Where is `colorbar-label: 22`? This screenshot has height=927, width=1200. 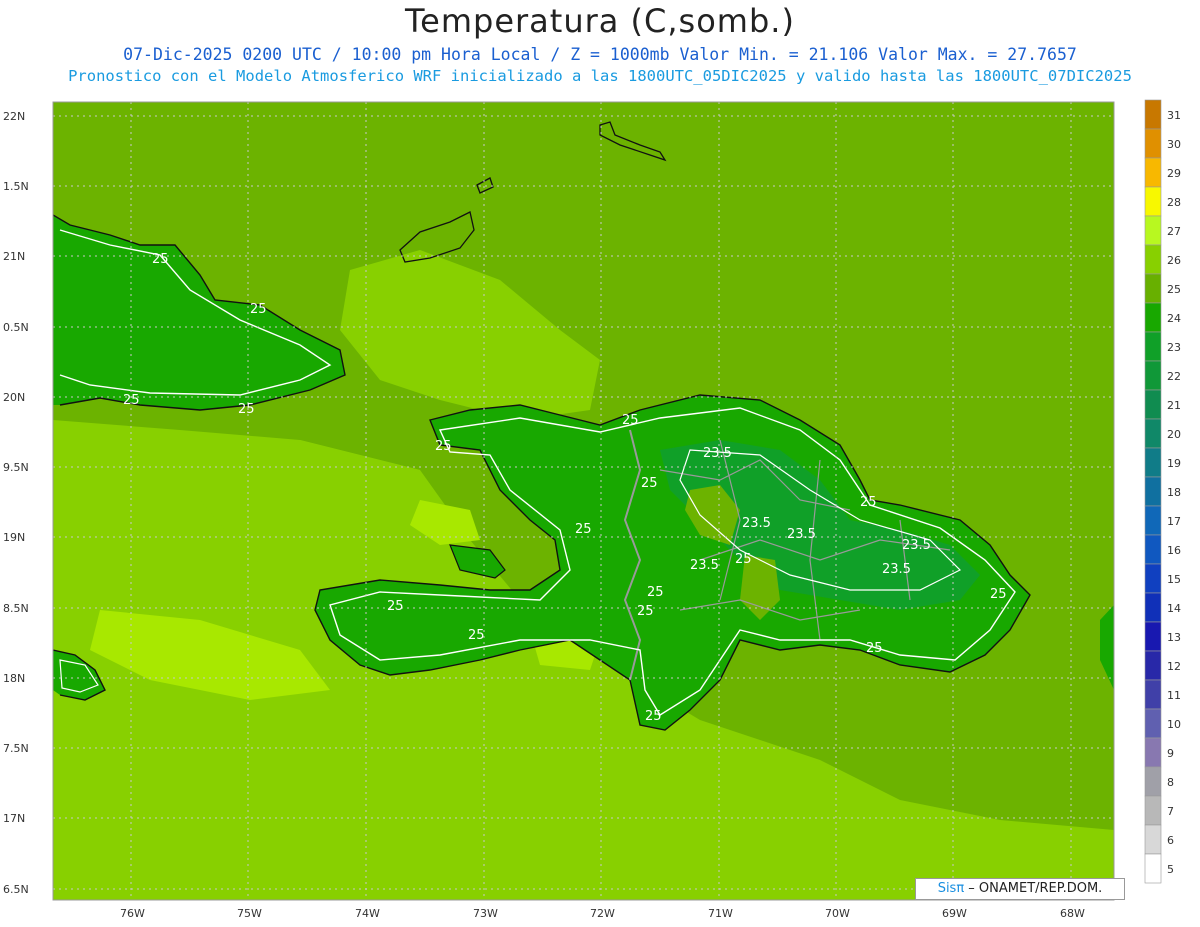
colorbar-label: 22 is located at coordinates (1174, 376).